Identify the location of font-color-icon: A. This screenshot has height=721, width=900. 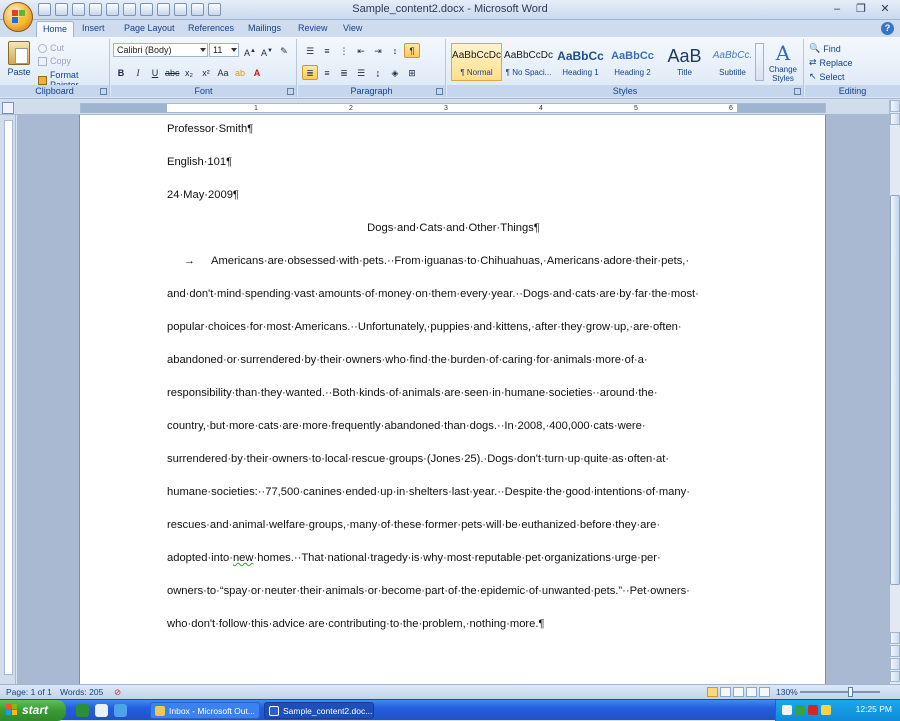
(257, 72).